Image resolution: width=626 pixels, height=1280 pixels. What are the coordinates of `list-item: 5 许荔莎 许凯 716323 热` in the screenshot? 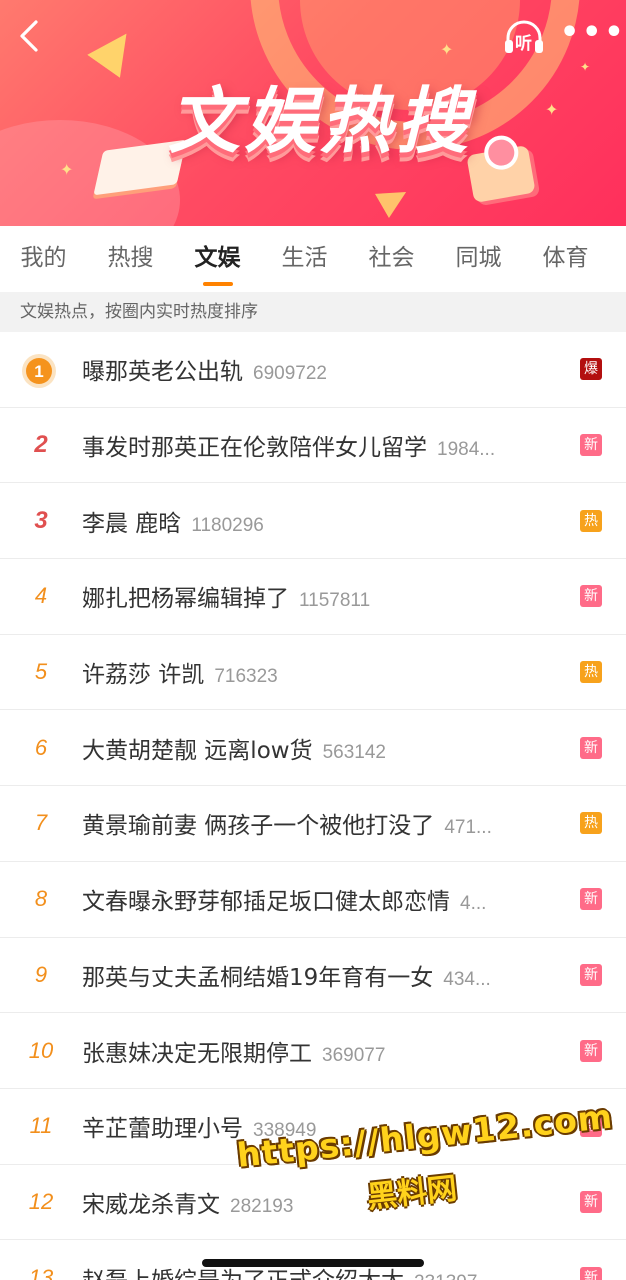 It's located at (313, 673).